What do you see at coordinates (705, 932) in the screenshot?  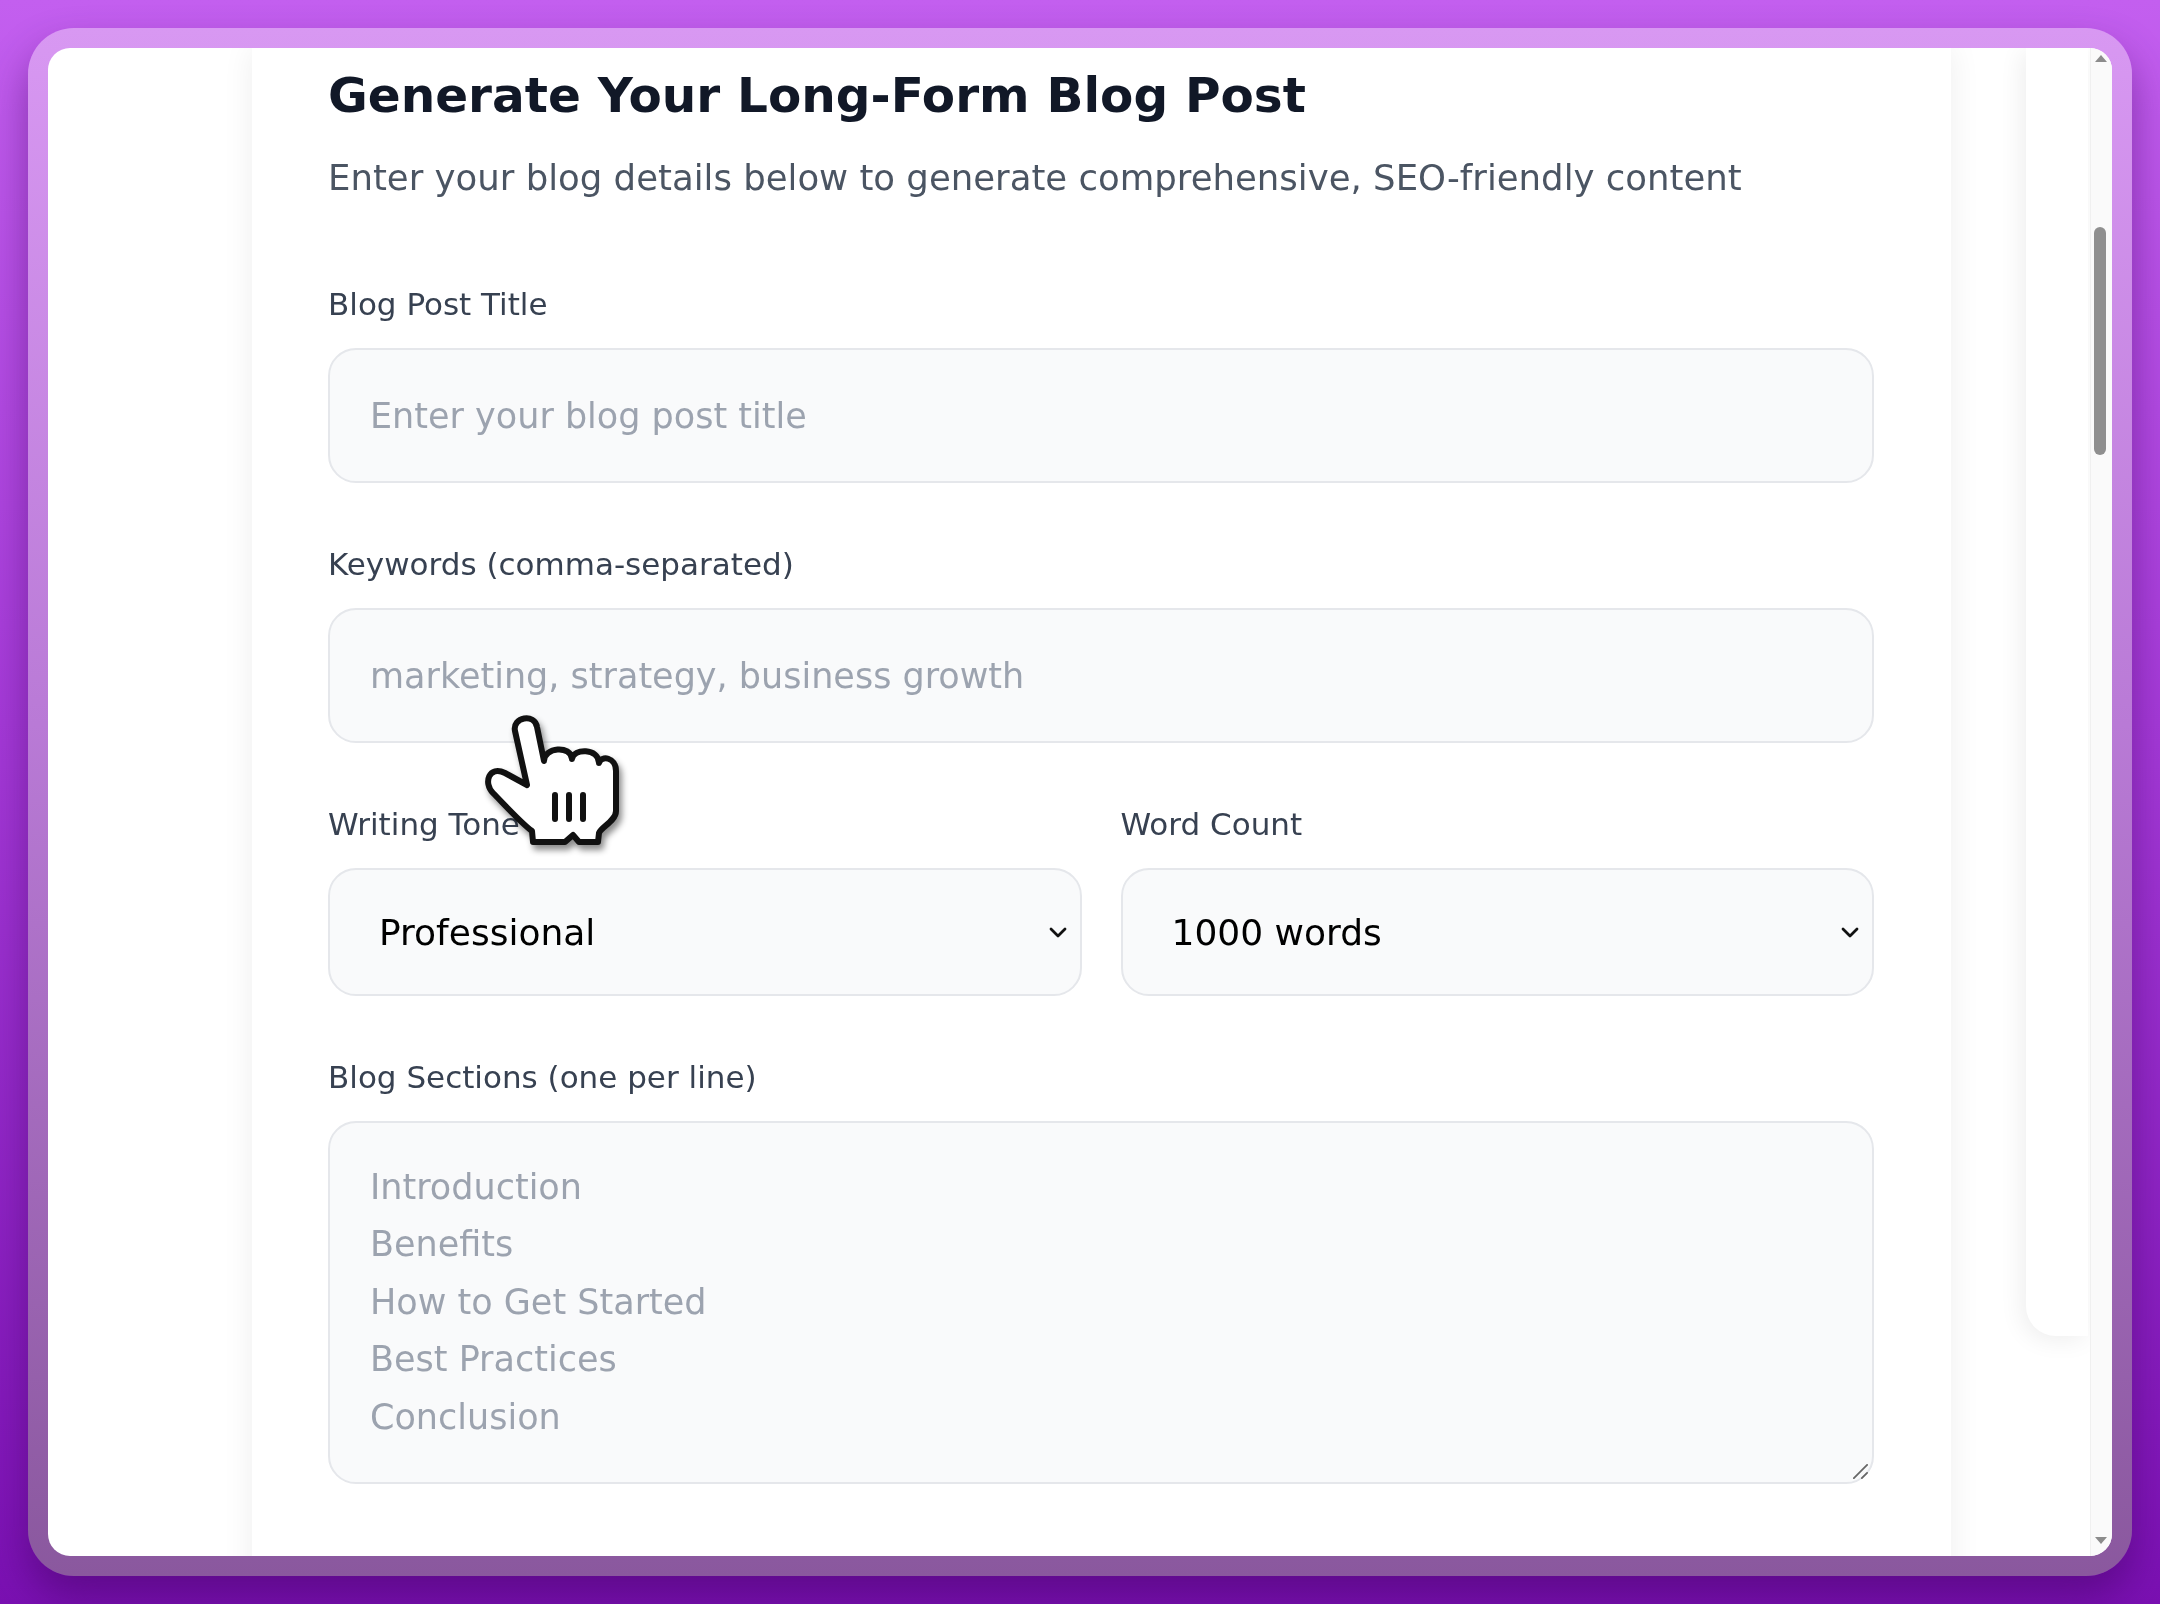 I see `dropdown: Professional` at bounding box center [705, 932].